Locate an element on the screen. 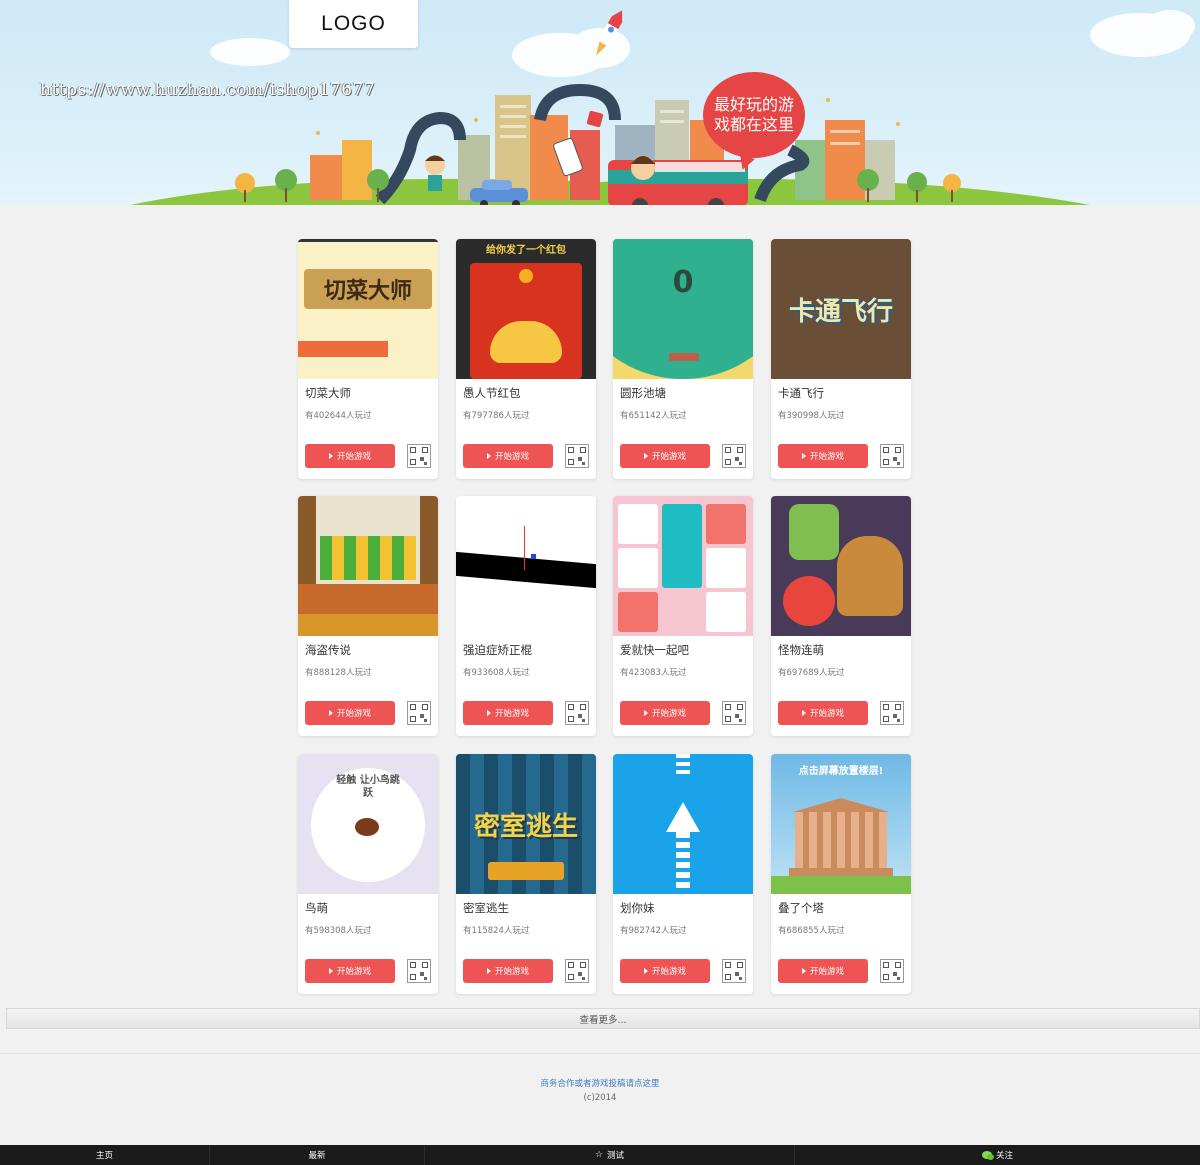 The width and height of the screenshot is (1200, 1165). game-card: 卡通飞行 卡通飞行 有390998人玩过 开始游戏 is located at coordinates (841, 359).